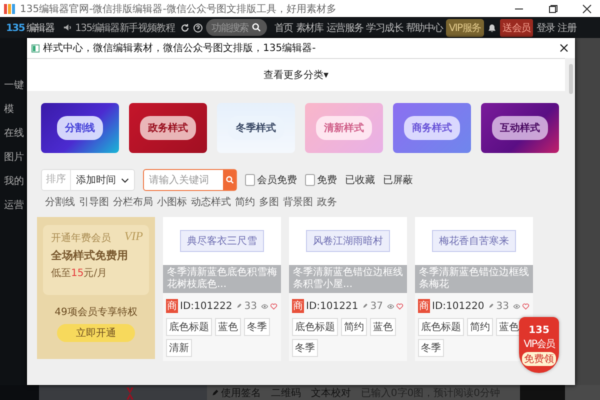 The image size is (600, 400). Describe the element at coordinates (474, 279) in the screenshot. I see `style-caption: 冬季清新蓝色错位边框线条梅花` at that location.